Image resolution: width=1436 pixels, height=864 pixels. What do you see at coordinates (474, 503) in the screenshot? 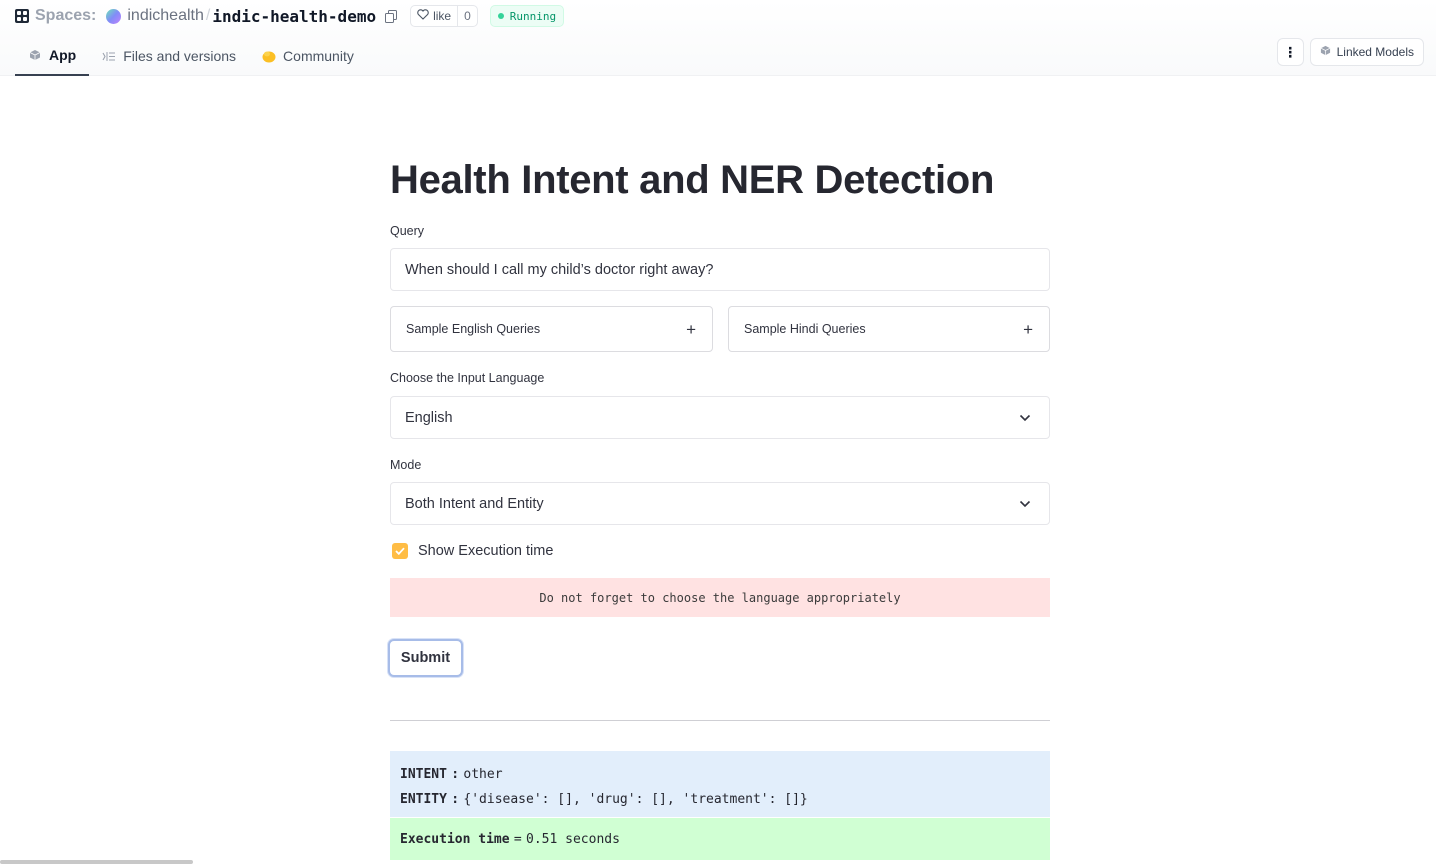
I see `mode-value: Both Intent and Entity` at bounding box center [474, 503].